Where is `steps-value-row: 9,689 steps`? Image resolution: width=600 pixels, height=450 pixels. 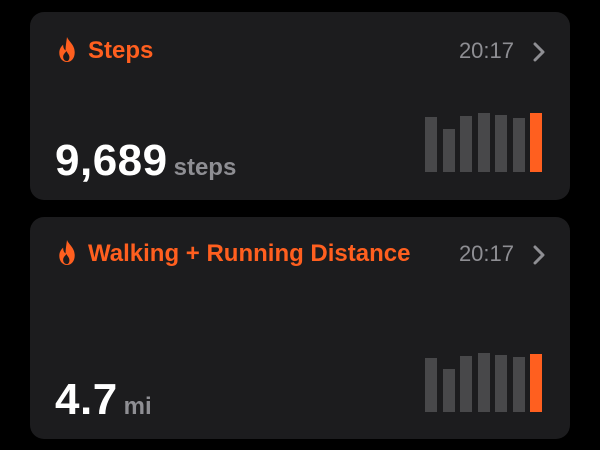 steps-value-row: 9,689 steps is located at coordinates (145, 161).